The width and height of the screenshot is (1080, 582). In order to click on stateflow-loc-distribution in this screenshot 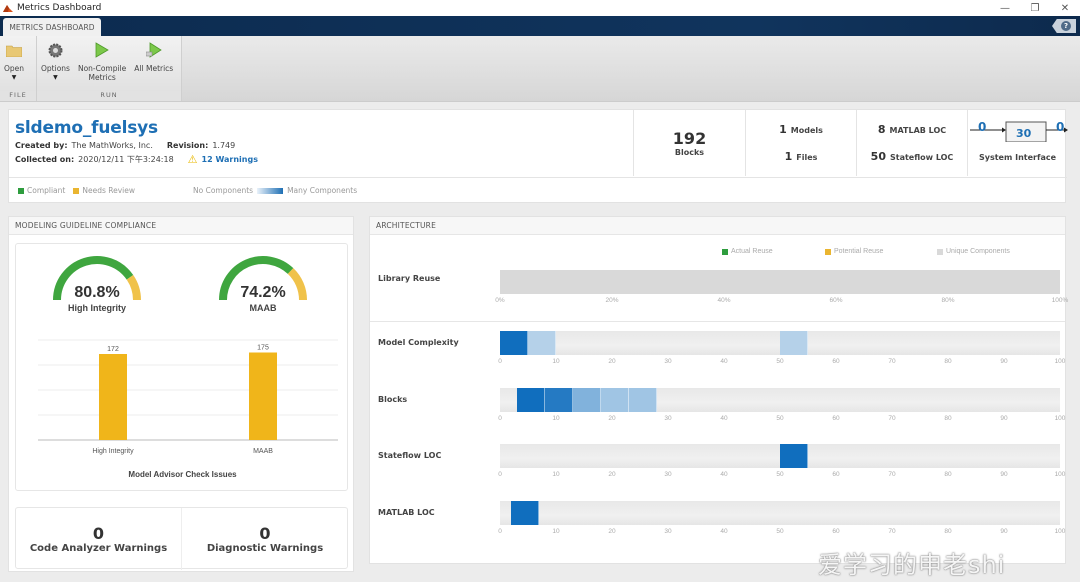, I will do `click(780, 456)`.